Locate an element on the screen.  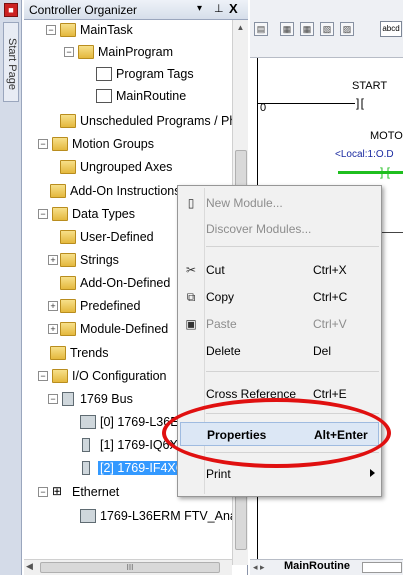
xic-contact: ] [ is located at coordinates (360, 103).